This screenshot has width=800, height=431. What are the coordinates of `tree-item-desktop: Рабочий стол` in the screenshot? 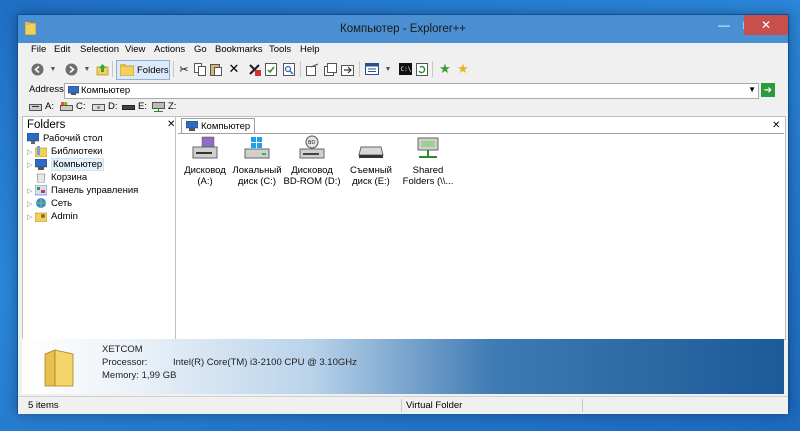 It's located at (65, 138).